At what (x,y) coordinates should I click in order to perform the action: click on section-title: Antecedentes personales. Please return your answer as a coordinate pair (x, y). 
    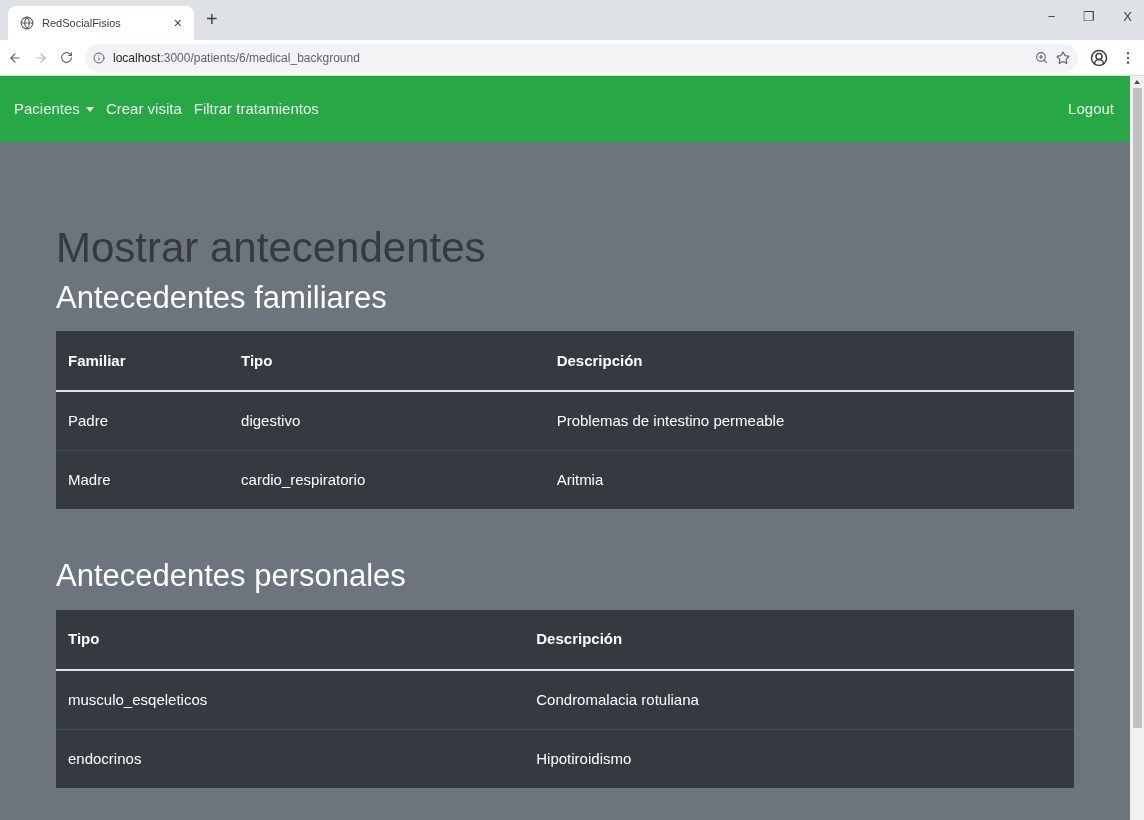
    Looking at the image, I should click on (231, 576).